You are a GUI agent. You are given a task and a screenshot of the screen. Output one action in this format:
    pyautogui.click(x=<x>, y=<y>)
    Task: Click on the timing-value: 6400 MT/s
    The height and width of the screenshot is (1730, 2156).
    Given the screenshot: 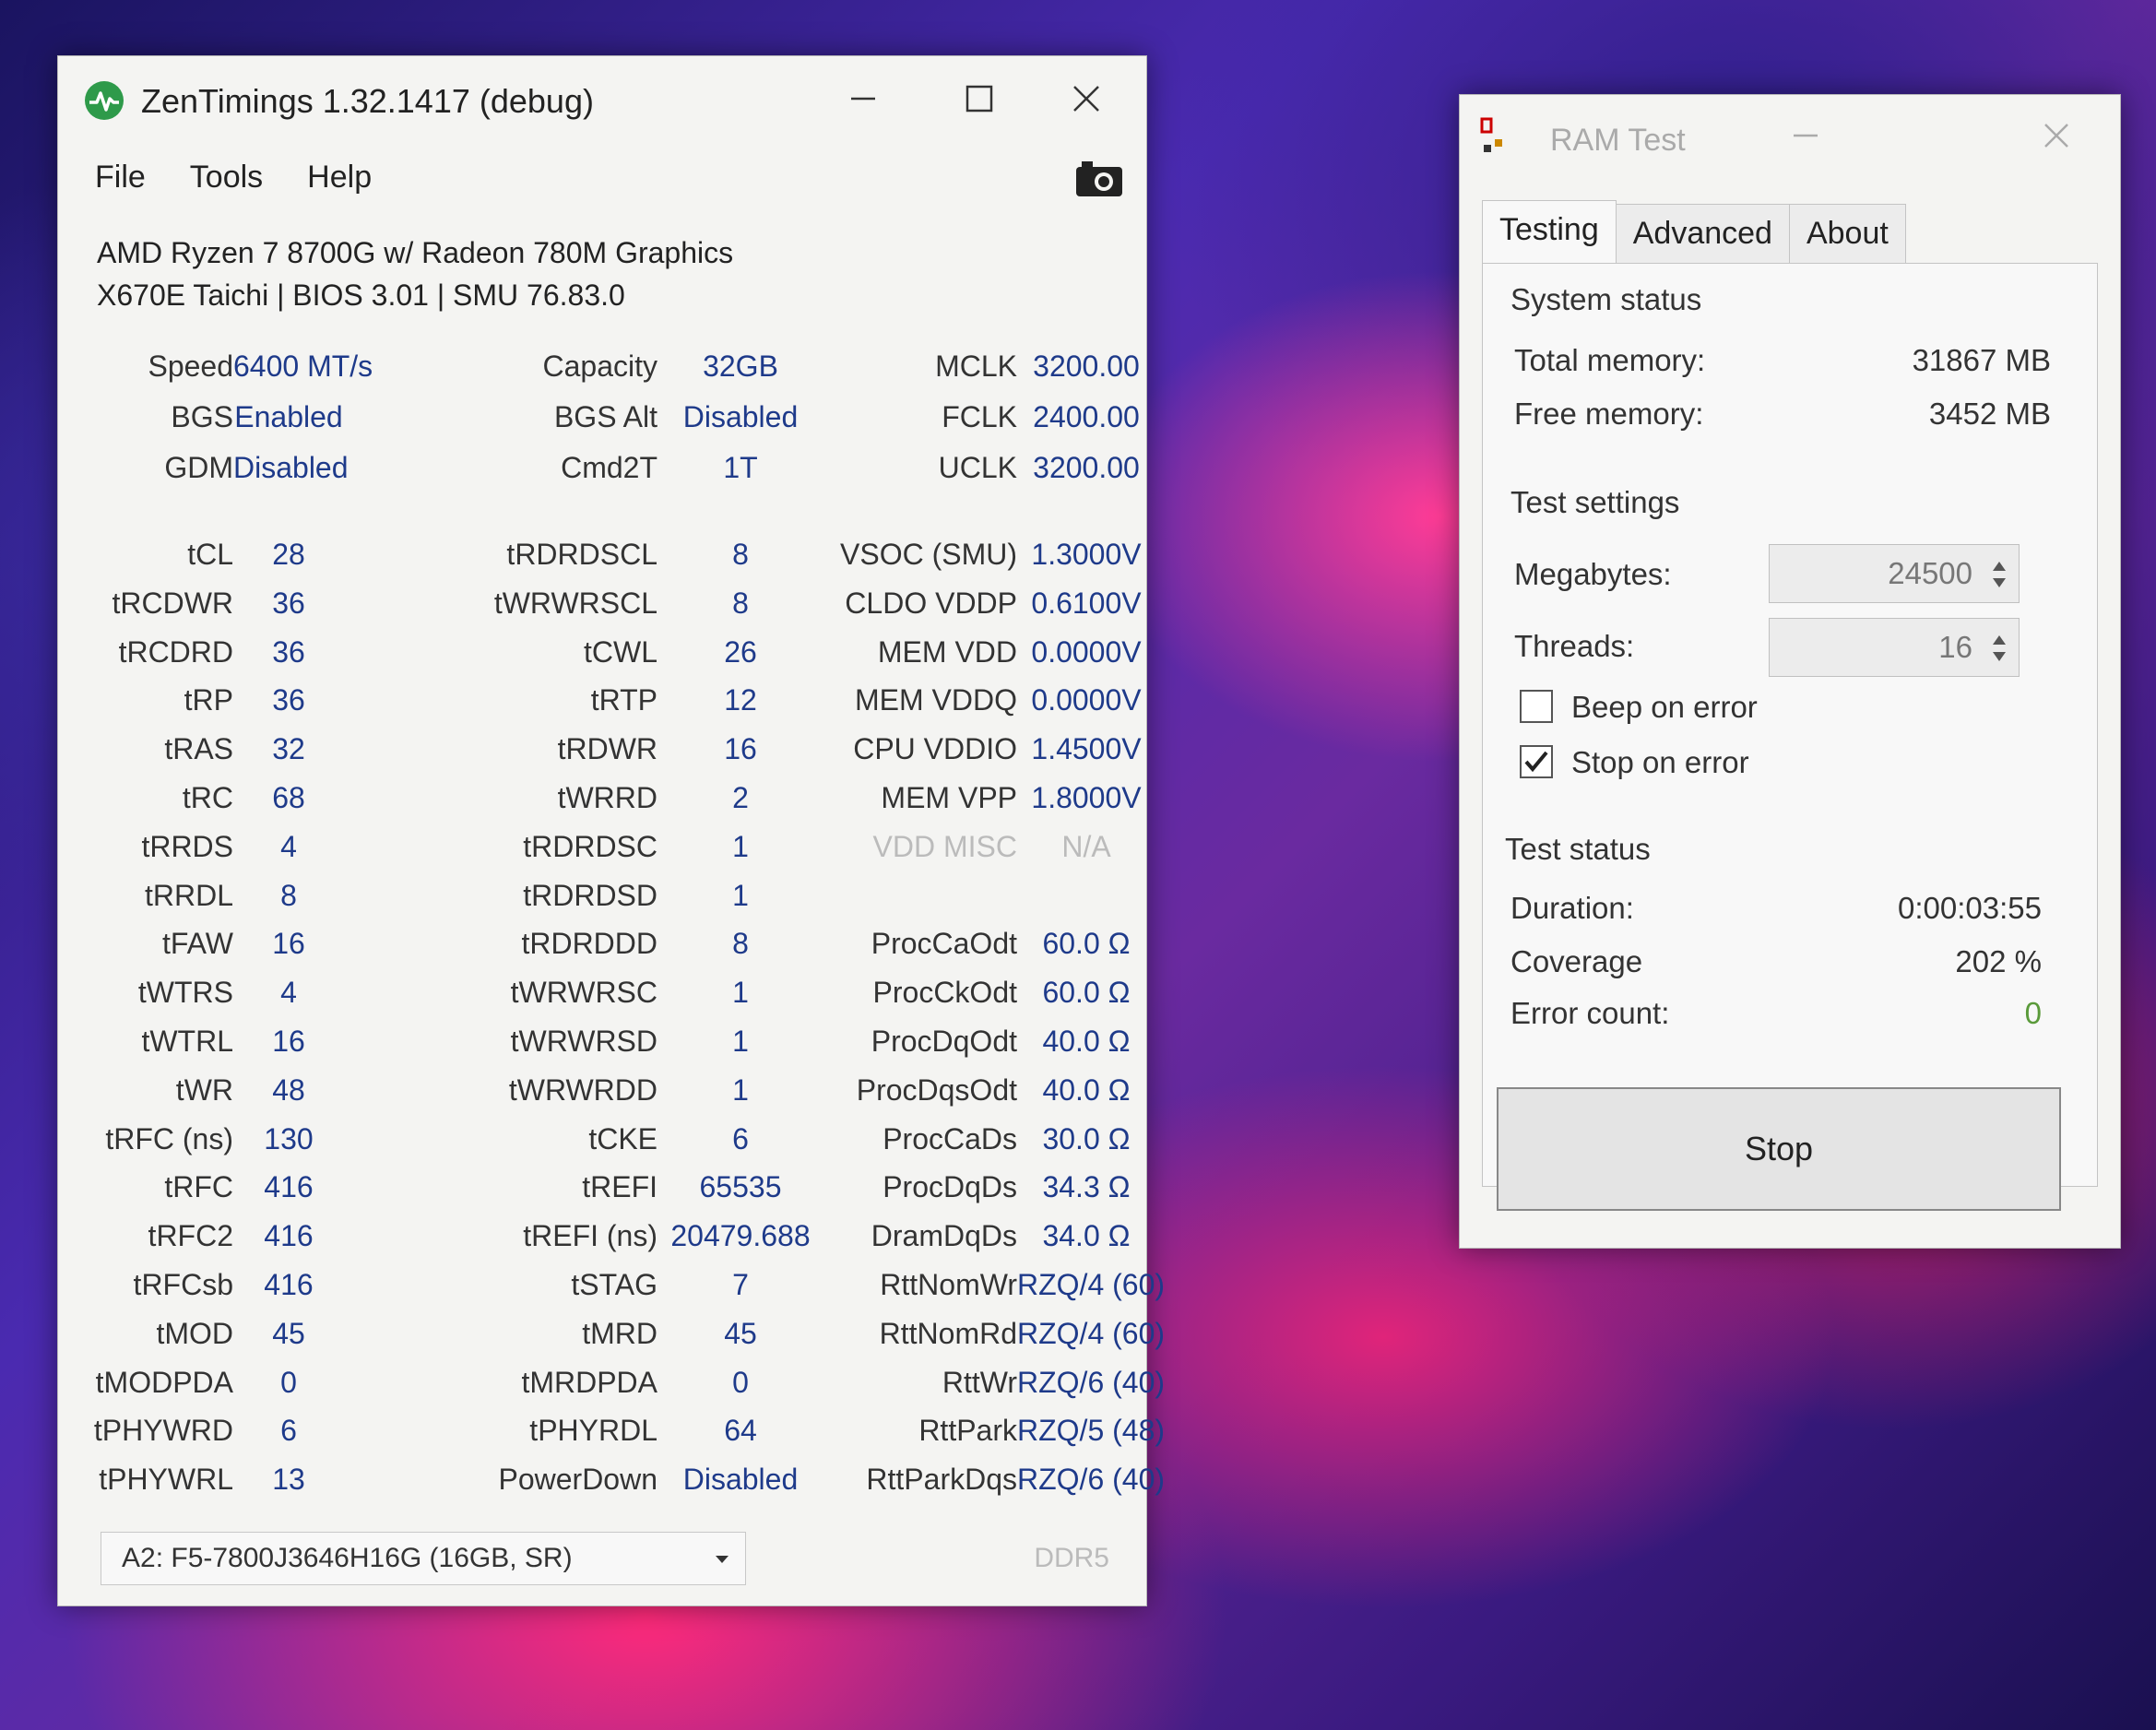 What is the action you would take?
    pyautogui.click(x=303, y=366)
    